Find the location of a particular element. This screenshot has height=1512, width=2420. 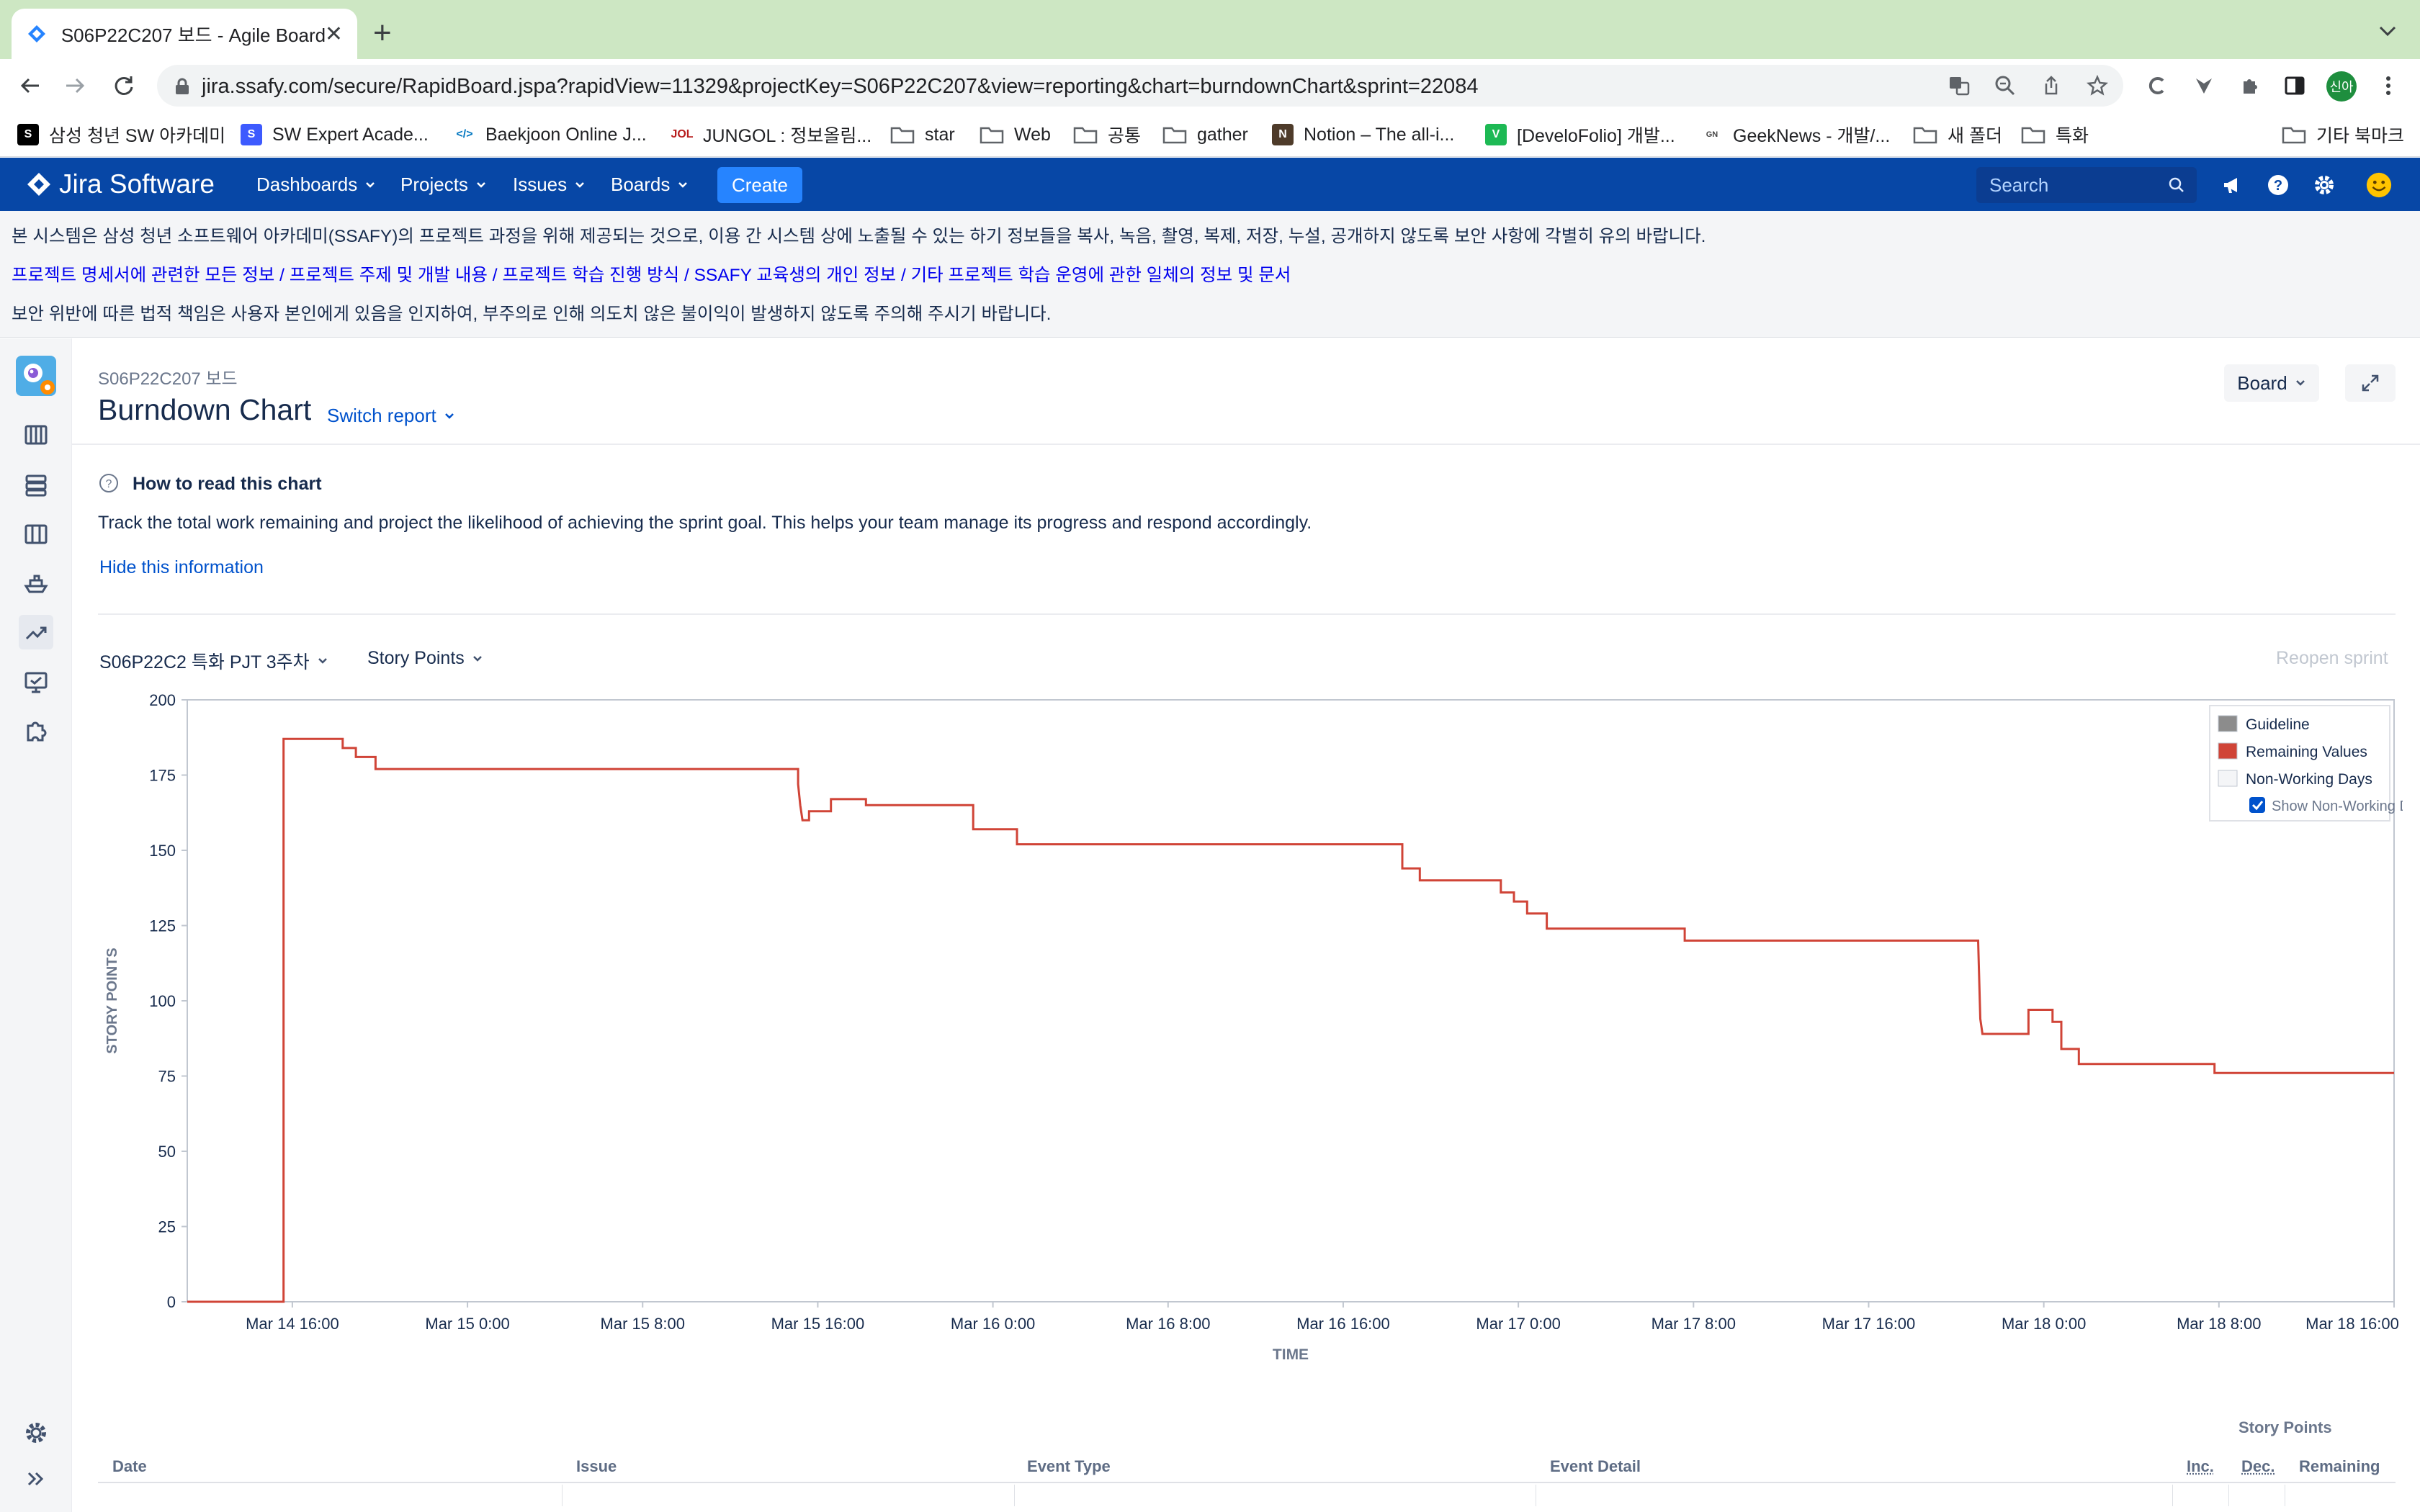

reload-icon is located at coordinates (124, 85).